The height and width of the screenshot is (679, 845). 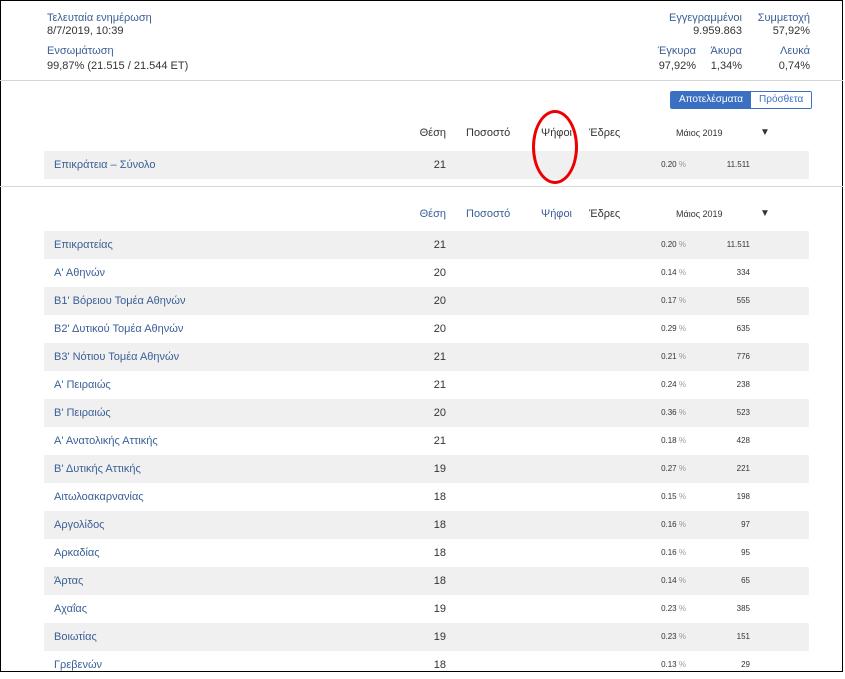 I want to click on district-seats: 151, so click(x=743, y=636).